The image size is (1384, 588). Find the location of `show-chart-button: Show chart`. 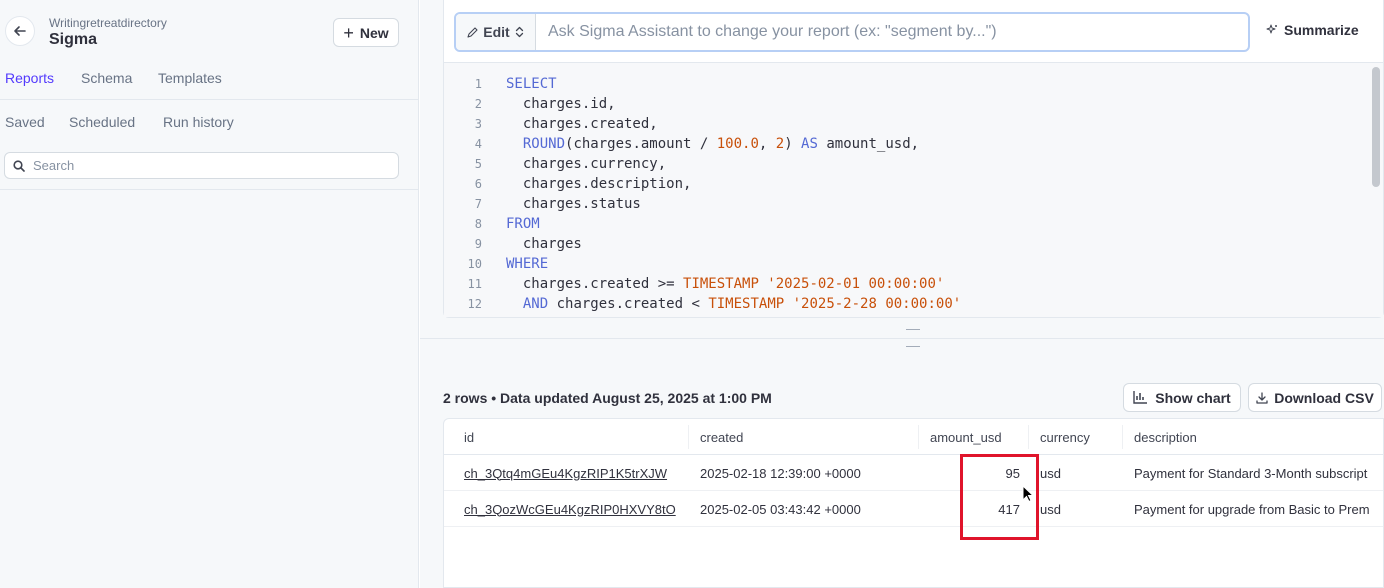

show-chart-button: Show chart is located at coordinates (1182, 397).